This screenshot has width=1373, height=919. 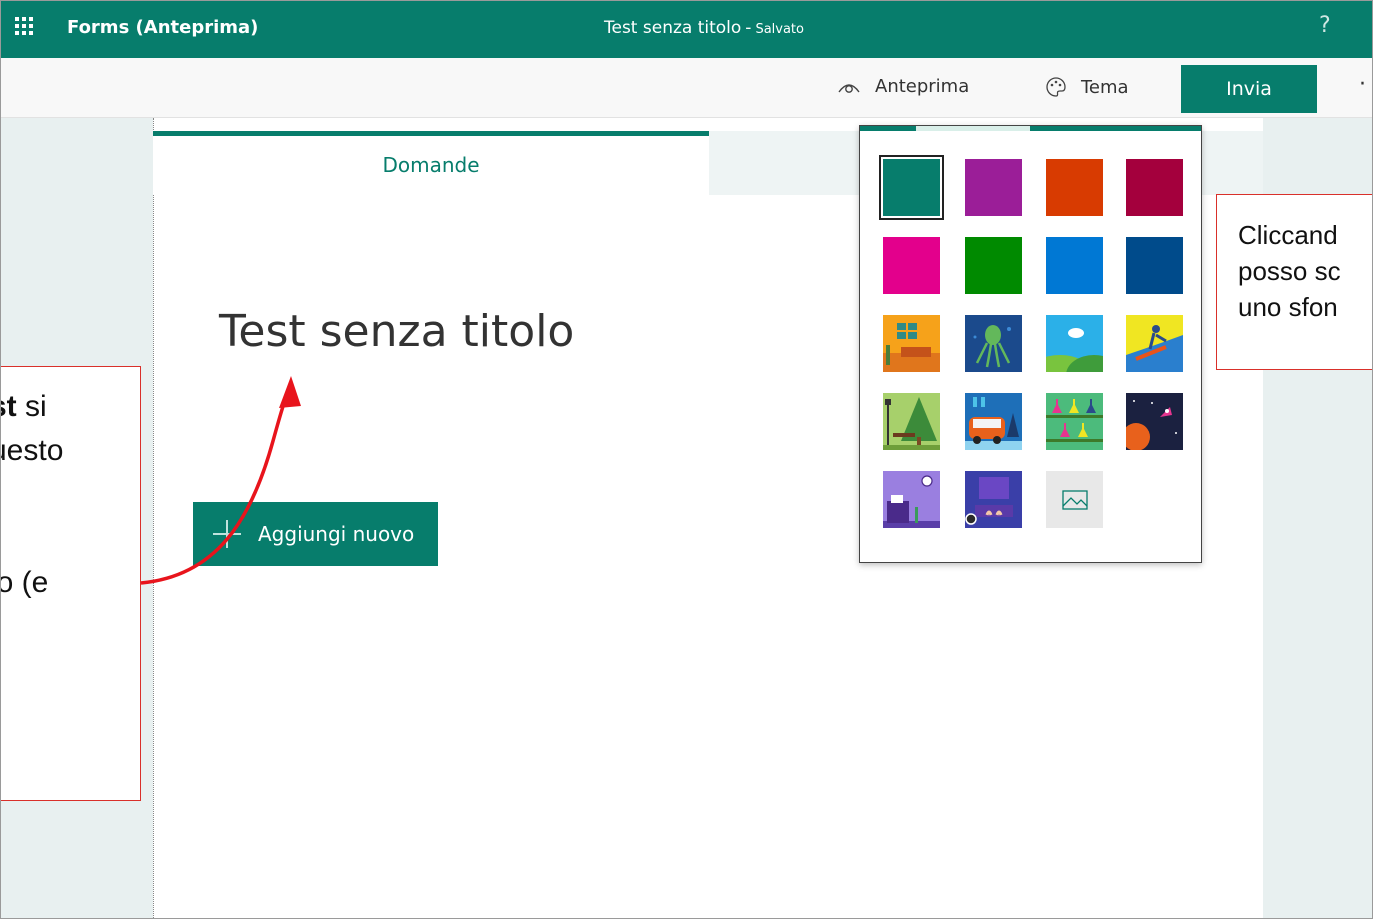 What do you see at coordinates (32, 450) in the screenshot?
I see `annotation-left-line-2: uesto` at bounding box center [32, 450].